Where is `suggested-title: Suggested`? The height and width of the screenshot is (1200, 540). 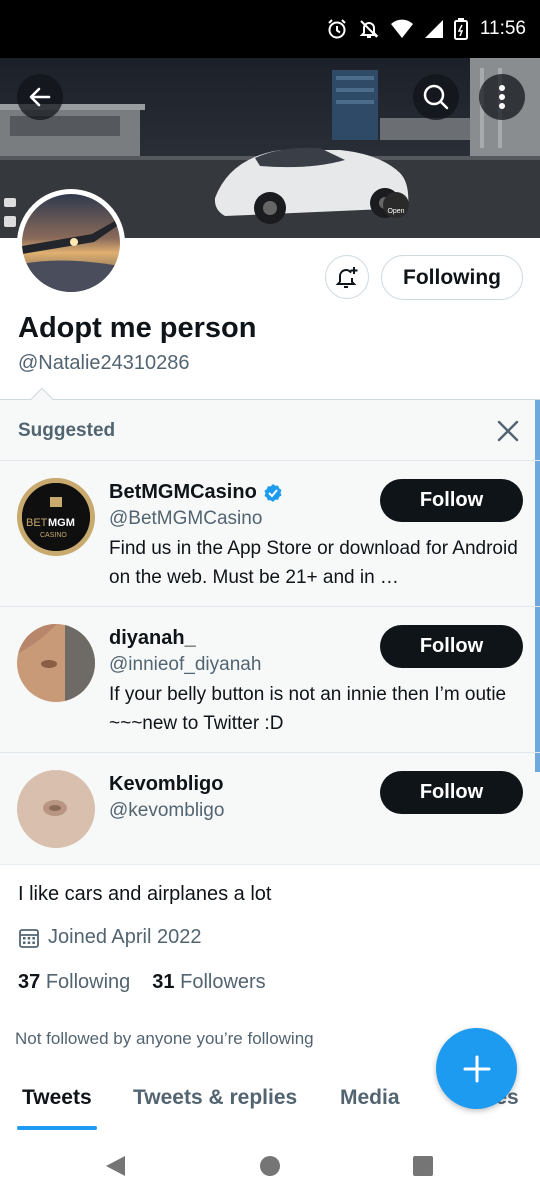 suggested-title: Suggested is located at coordinates (67, 430).